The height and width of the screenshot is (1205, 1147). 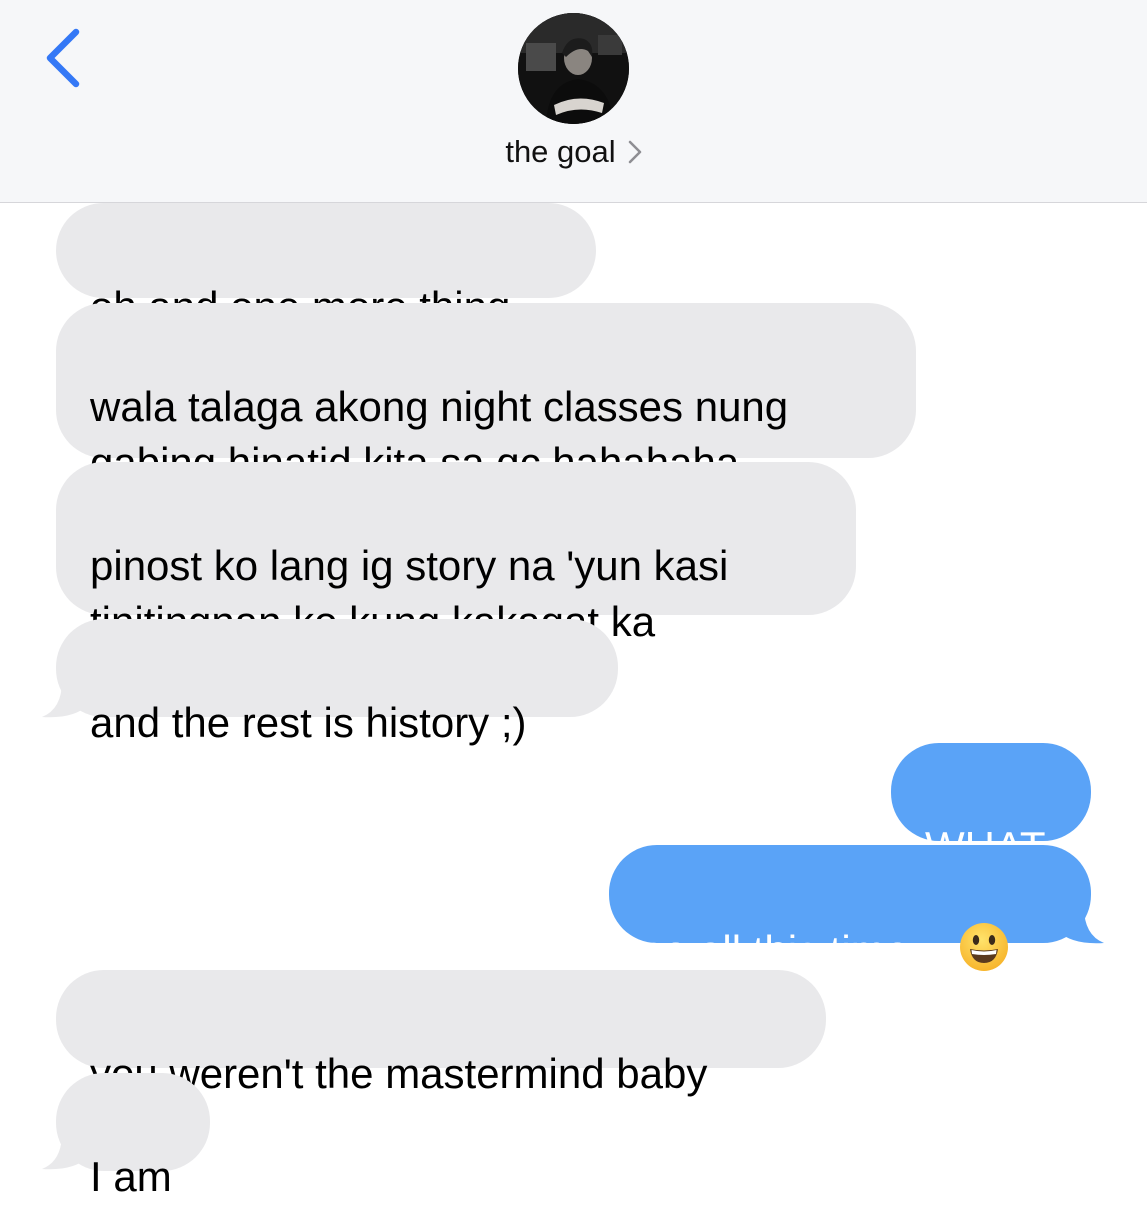 What do you see at coordinates (131, 1176) in the screenshot?
I see `message-text: I am` at bounding box center [131, 1176].